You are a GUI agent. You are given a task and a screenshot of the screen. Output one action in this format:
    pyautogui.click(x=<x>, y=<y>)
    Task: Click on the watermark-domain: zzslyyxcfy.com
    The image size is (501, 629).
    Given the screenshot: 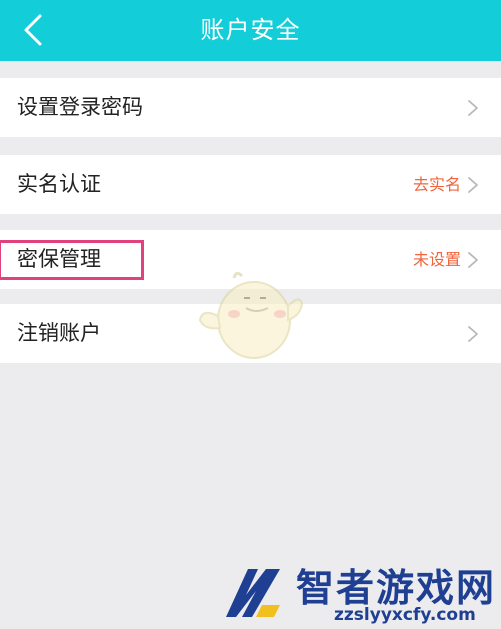 What is the action you would take?
    pyautogui.click(x=405, y=615)
    